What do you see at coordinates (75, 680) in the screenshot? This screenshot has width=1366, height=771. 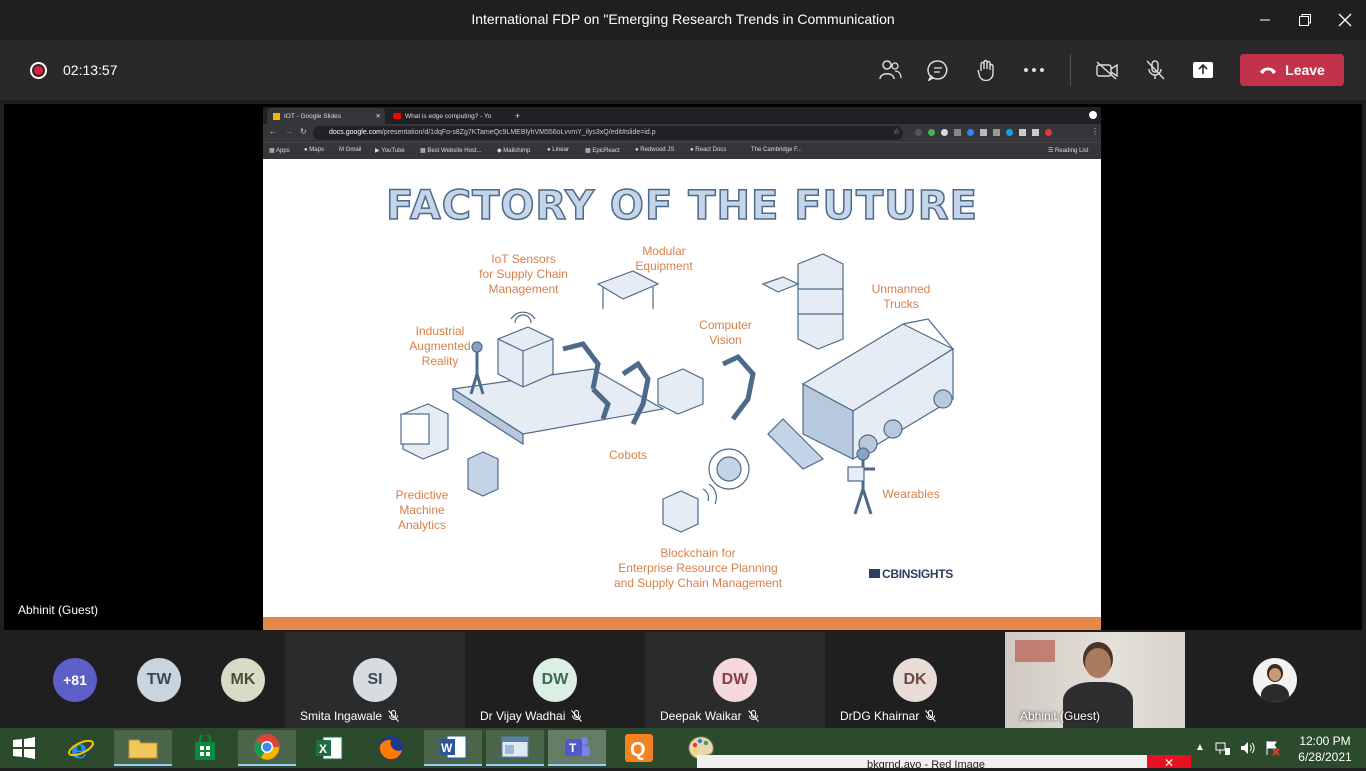 I see `overflow-participants-button: +81` at bounding box center [75, 680].